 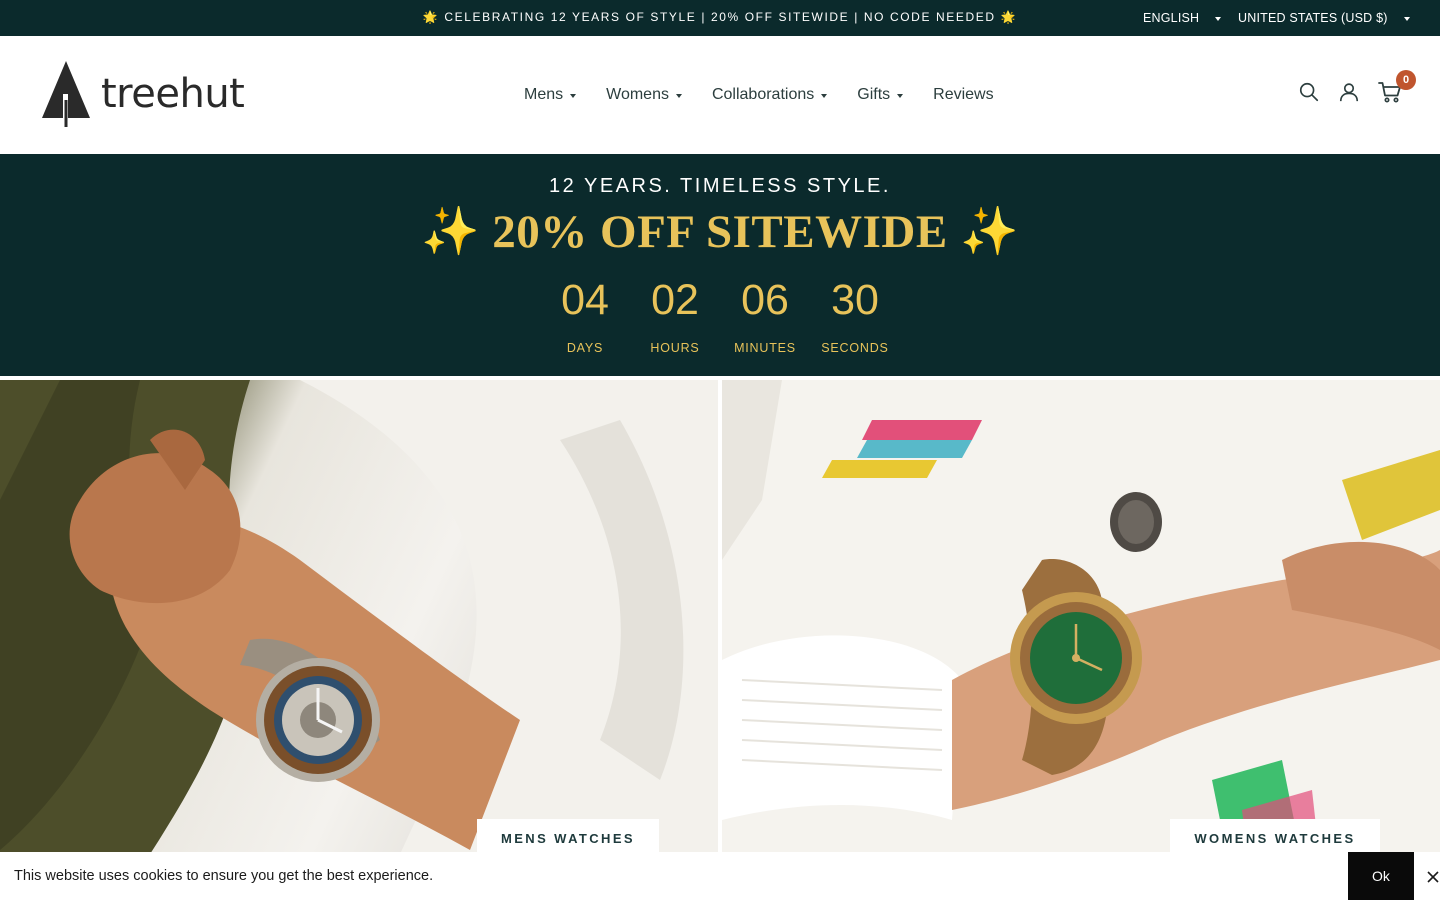 What do you see at coordinates (874, 94) in the screenshot?
I see `nav-item-label: Gifts` at bounding box center [874, 94].